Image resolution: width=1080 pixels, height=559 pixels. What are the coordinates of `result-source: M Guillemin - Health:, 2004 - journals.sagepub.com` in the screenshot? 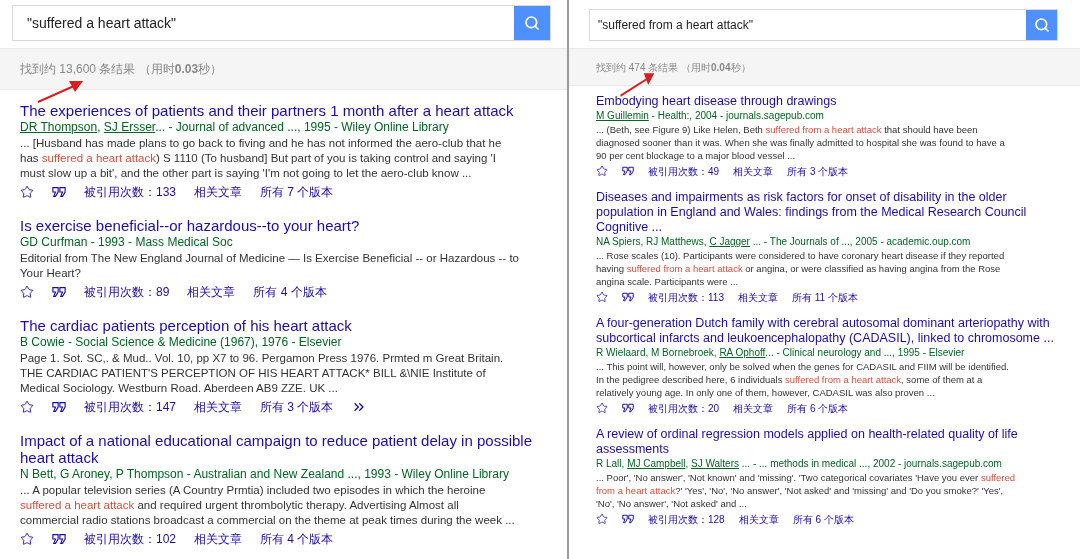 It's located at (710, 116).